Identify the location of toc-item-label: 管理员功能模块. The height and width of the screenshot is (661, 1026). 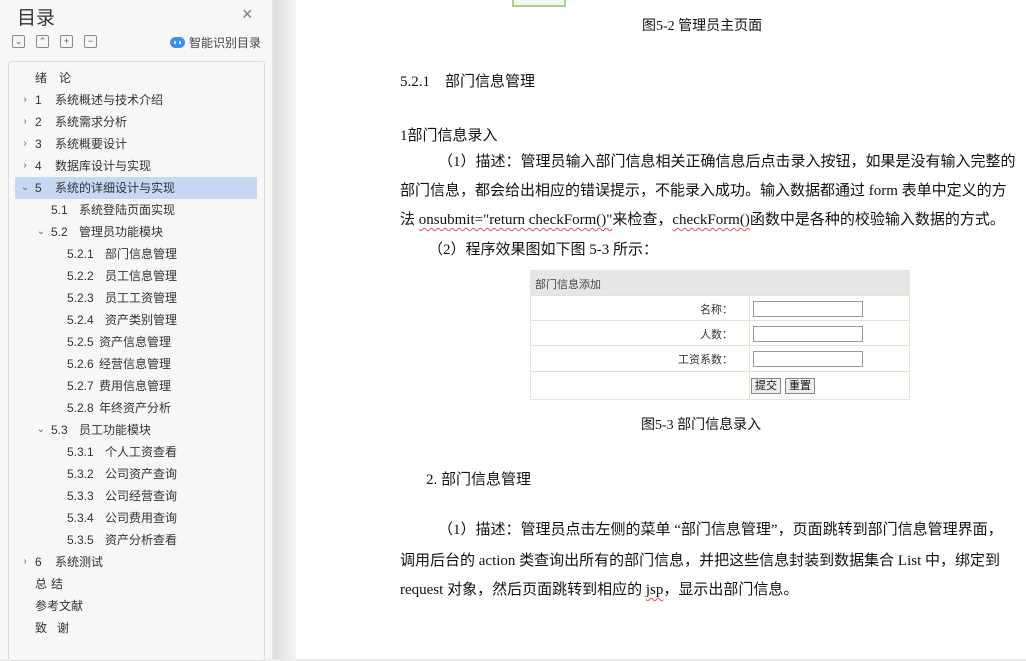
(121, 232).